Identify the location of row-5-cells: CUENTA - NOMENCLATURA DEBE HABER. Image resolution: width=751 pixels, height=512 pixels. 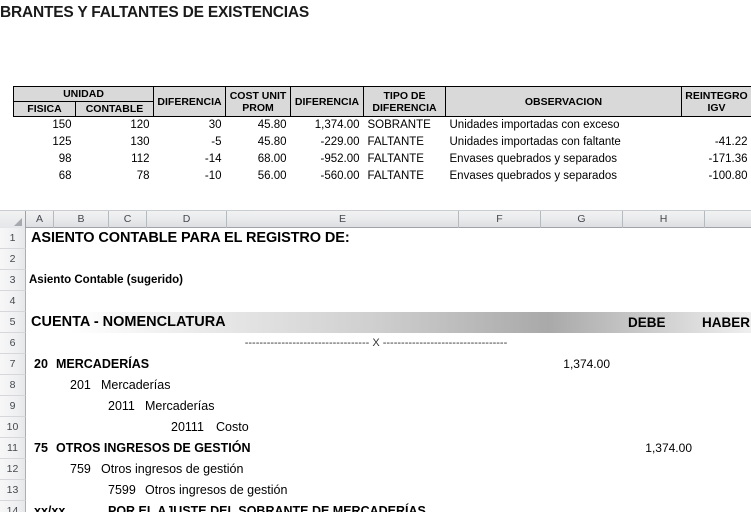
(388, 322).